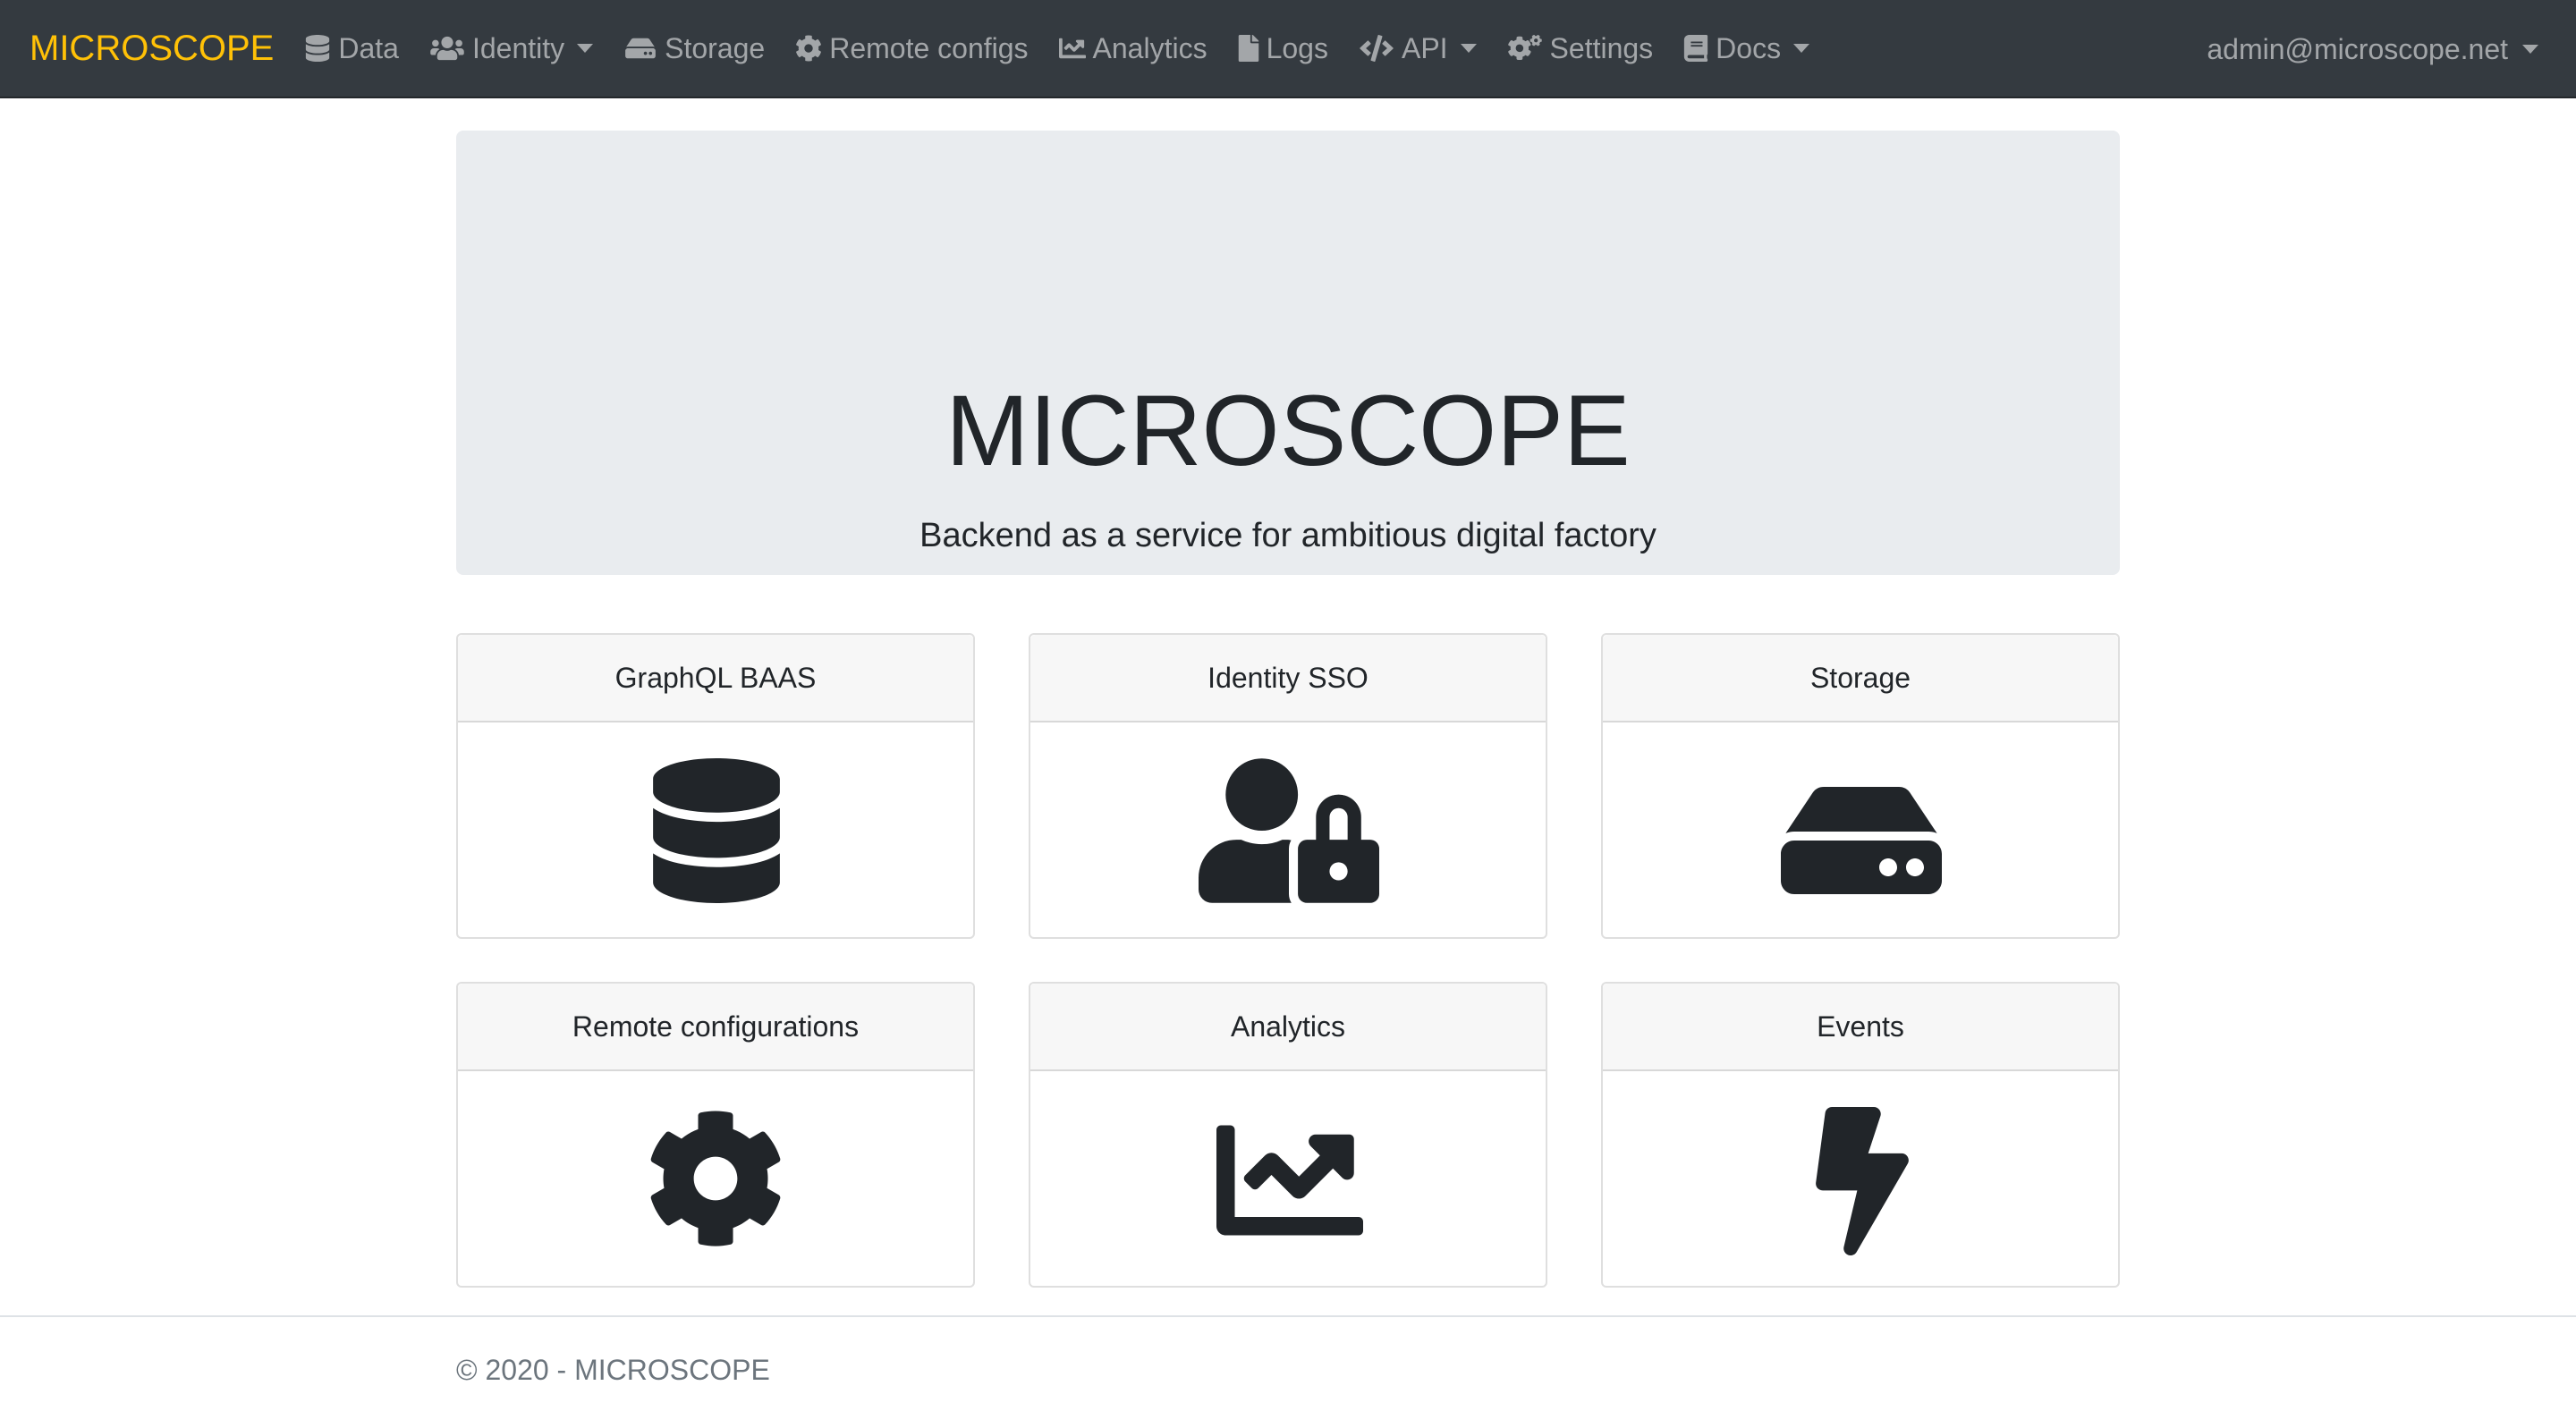 Image resolution: width=2576 pixels, height=1411 pixels. I want to click on footer-divider, so click(1288, 1316).